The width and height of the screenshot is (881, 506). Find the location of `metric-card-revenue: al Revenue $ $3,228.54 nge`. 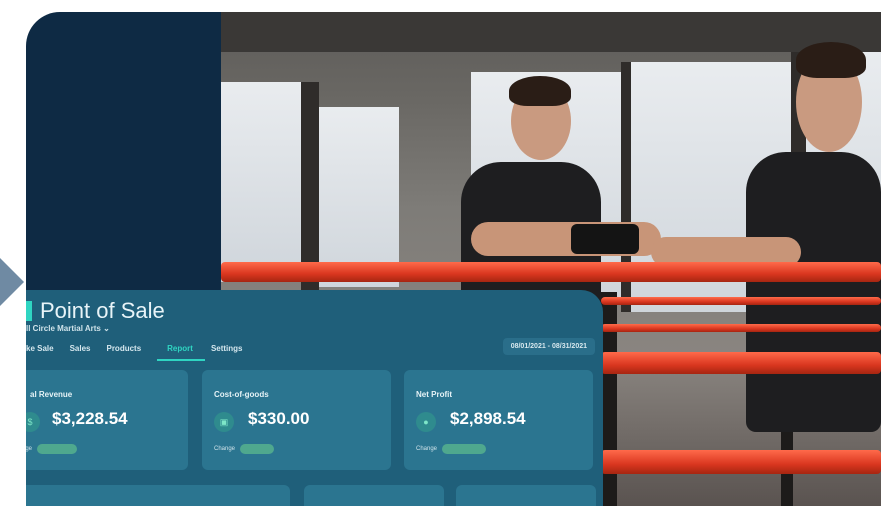

metric-card-revenue: al Revenue $ $3,228.54 nge is located at coordinates (107, 420).